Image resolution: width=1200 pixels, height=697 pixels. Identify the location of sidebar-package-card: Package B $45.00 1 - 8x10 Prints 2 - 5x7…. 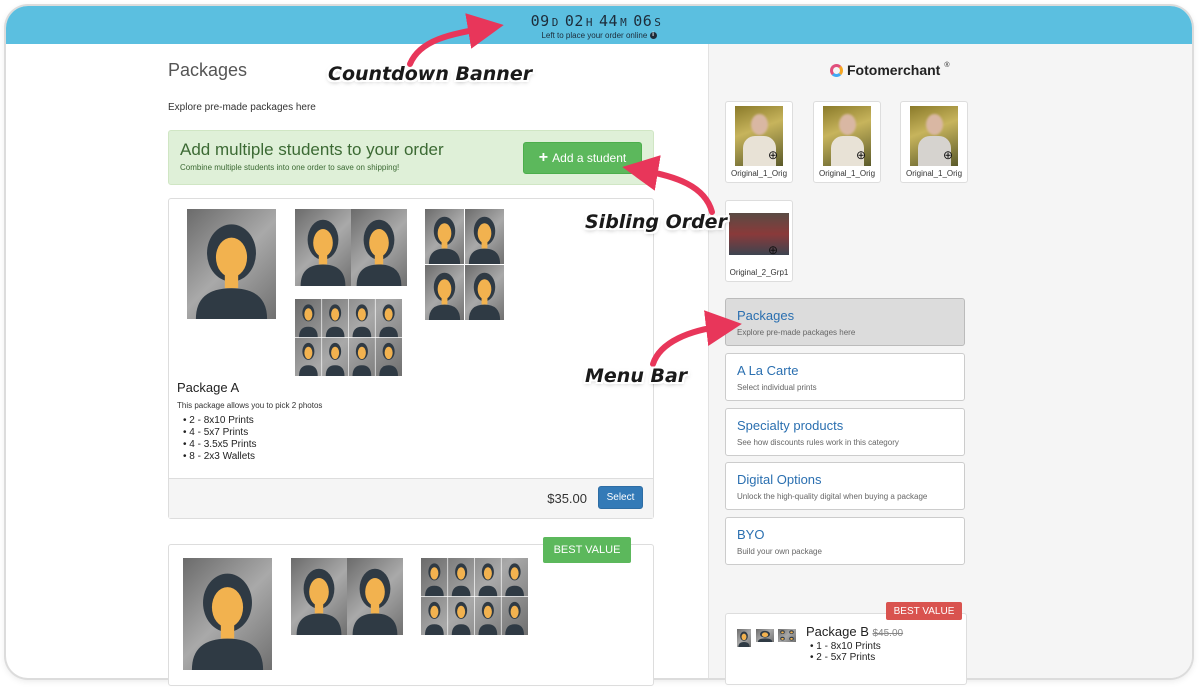
(846, 649).